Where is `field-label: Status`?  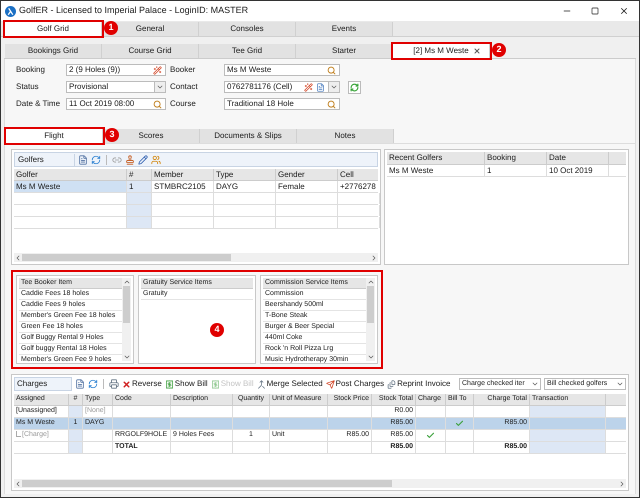 field-label: Status is located at coordinates (28, 87).